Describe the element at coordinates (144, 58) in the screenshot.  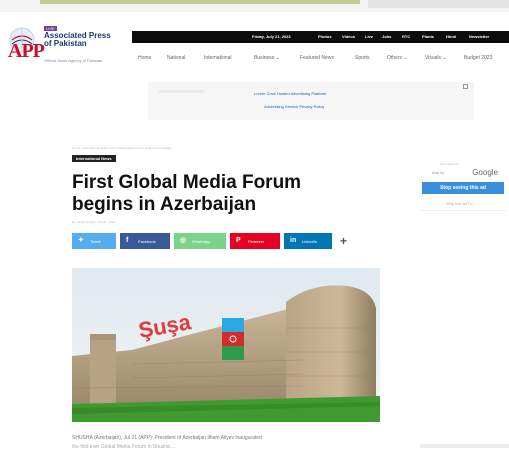
I see `nav-item-home: Home` at that location.